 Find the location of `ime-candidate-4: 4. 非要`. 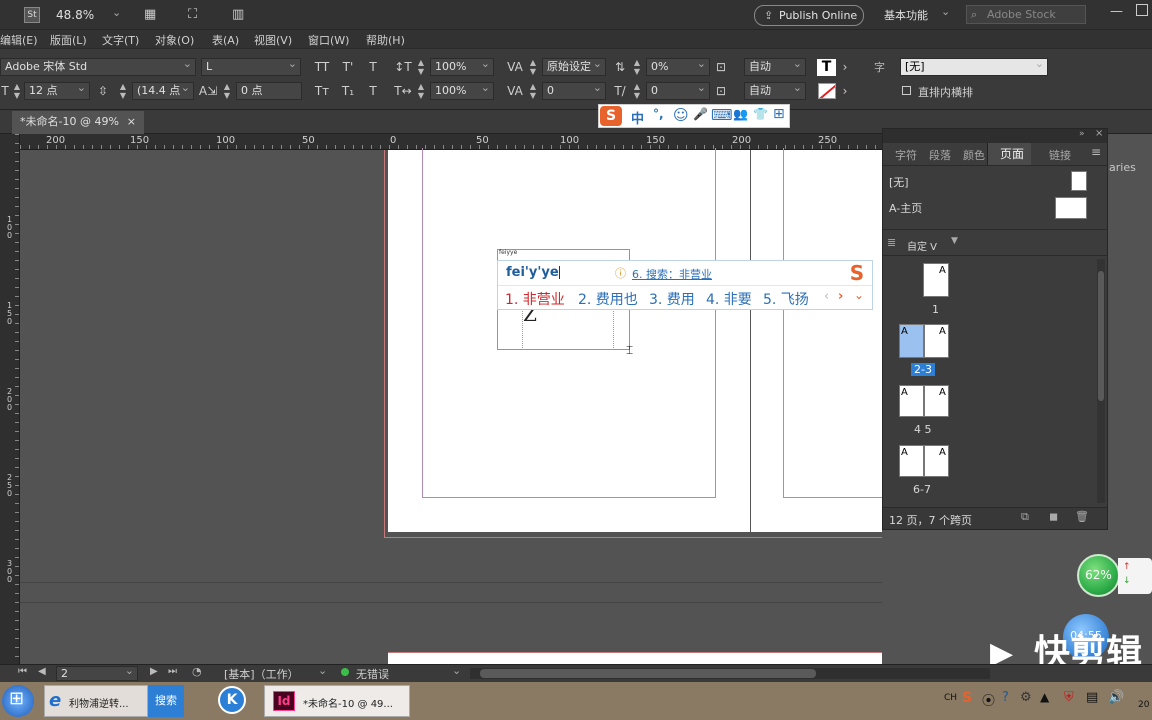

ime-candidate-4: 4. 非要 is located at coordinates (729, 299).